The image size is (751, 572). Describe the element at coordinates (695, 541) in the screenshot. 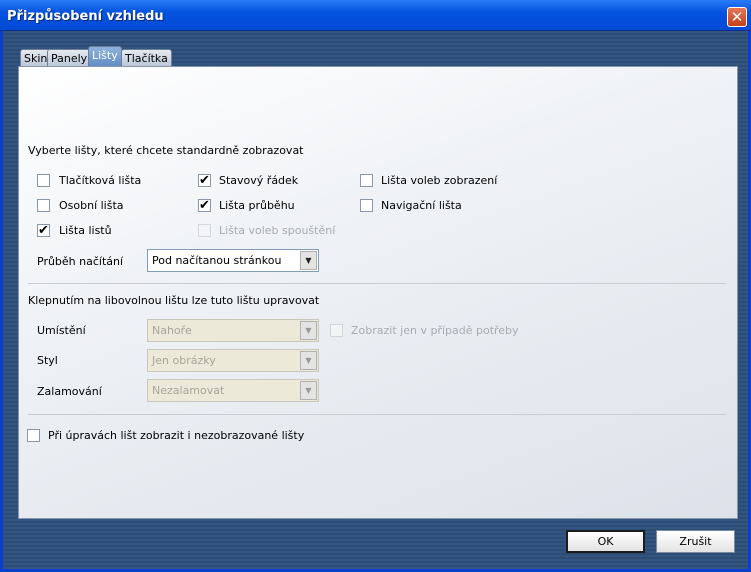

I see `cancel-button: Zrušit` at that location.